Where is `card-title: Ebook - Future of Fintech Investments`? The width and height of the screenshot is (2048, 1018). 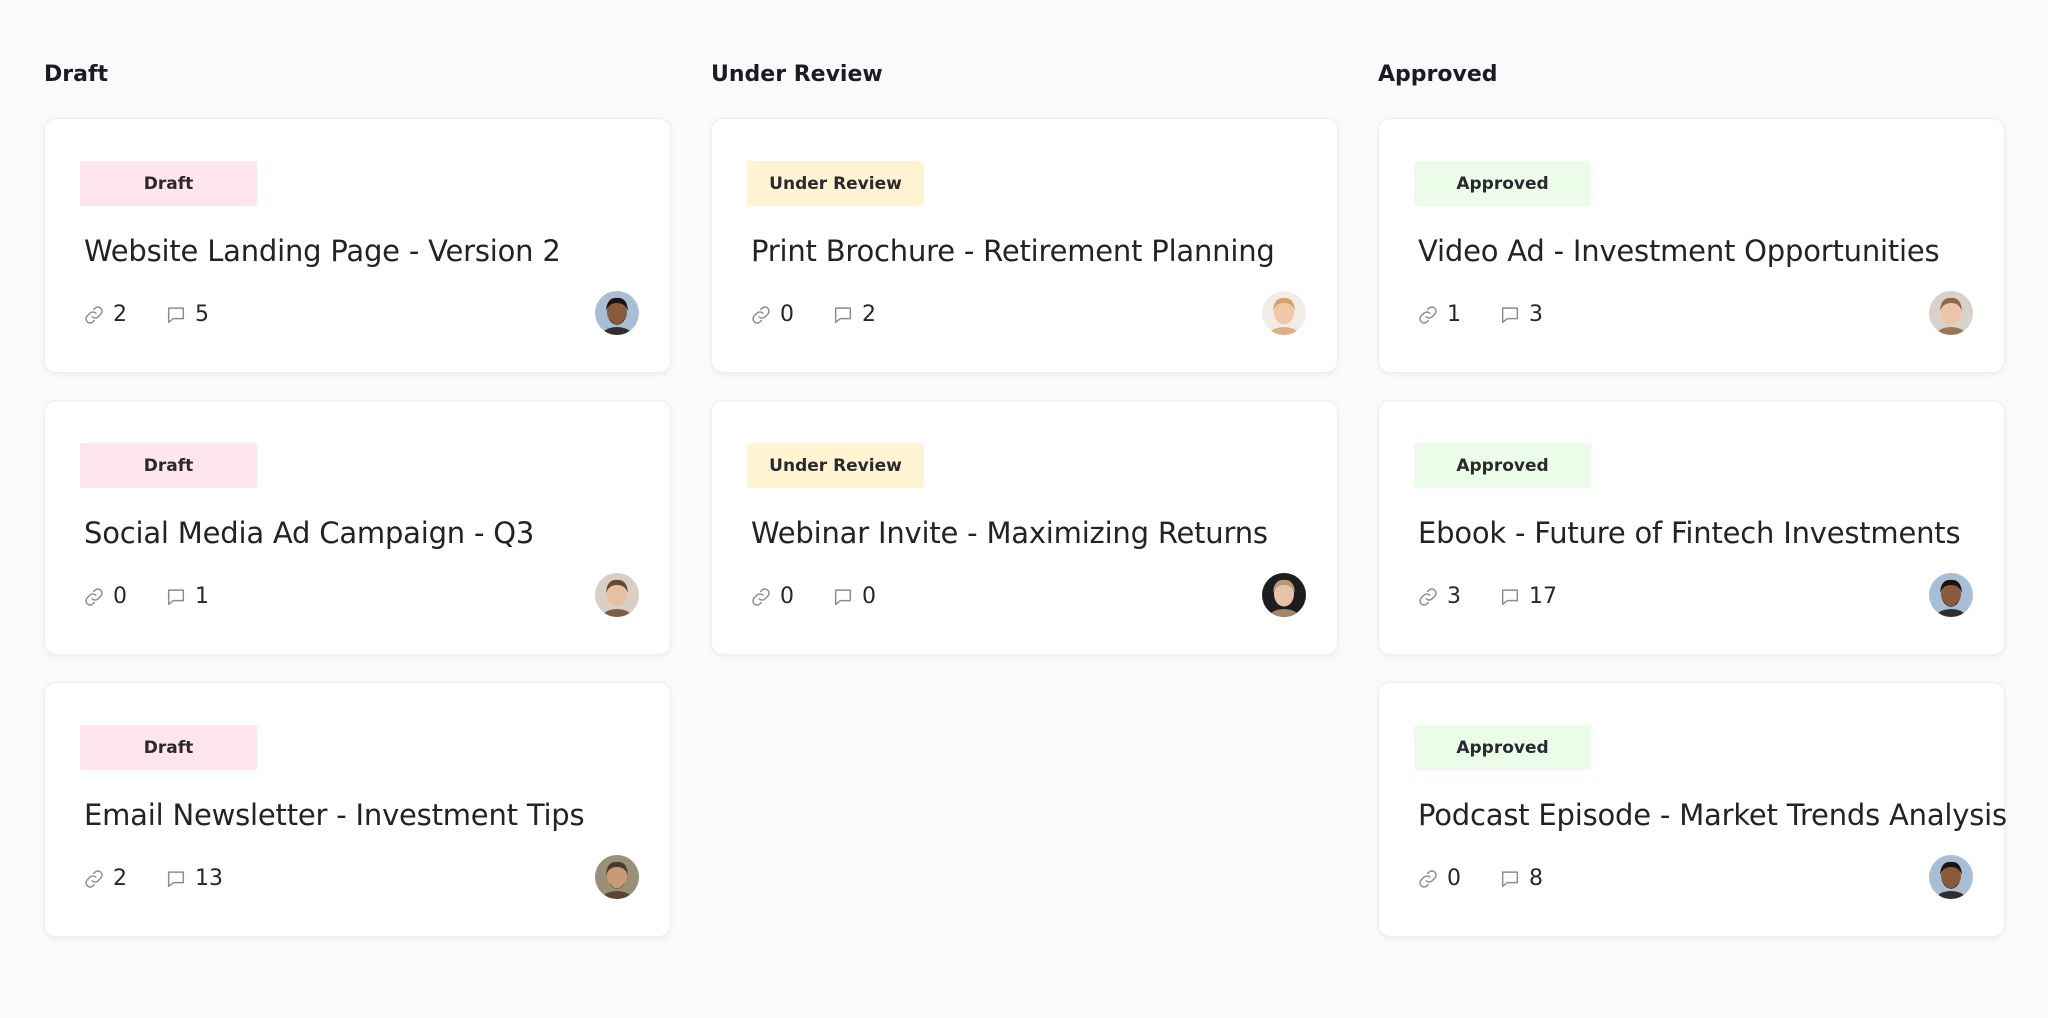 card-title: Ebook - Future of Fintech Investments is located at coordinates (1689, 533).